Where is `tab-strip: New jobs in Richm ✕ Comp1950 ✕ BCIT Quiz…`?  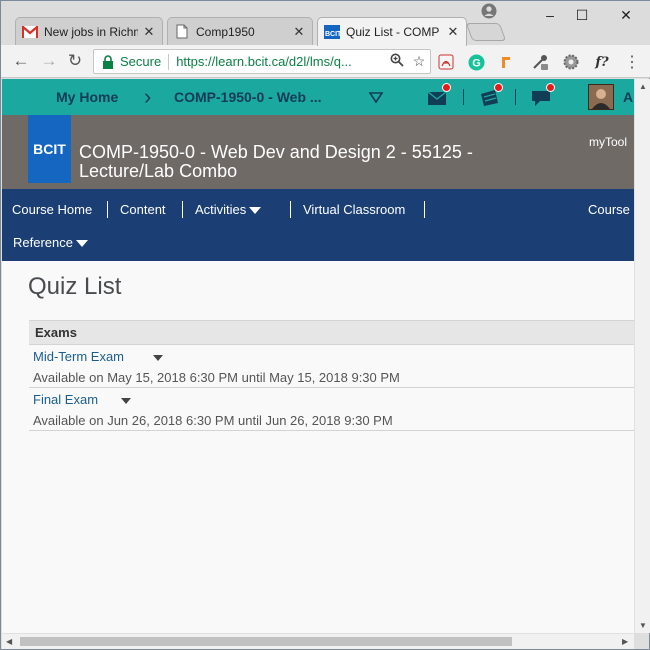 tab-strip: New jobs in Richm ✕ Comp1950 ✕ BCIT Quiz… is located at coordinates (325, 23).